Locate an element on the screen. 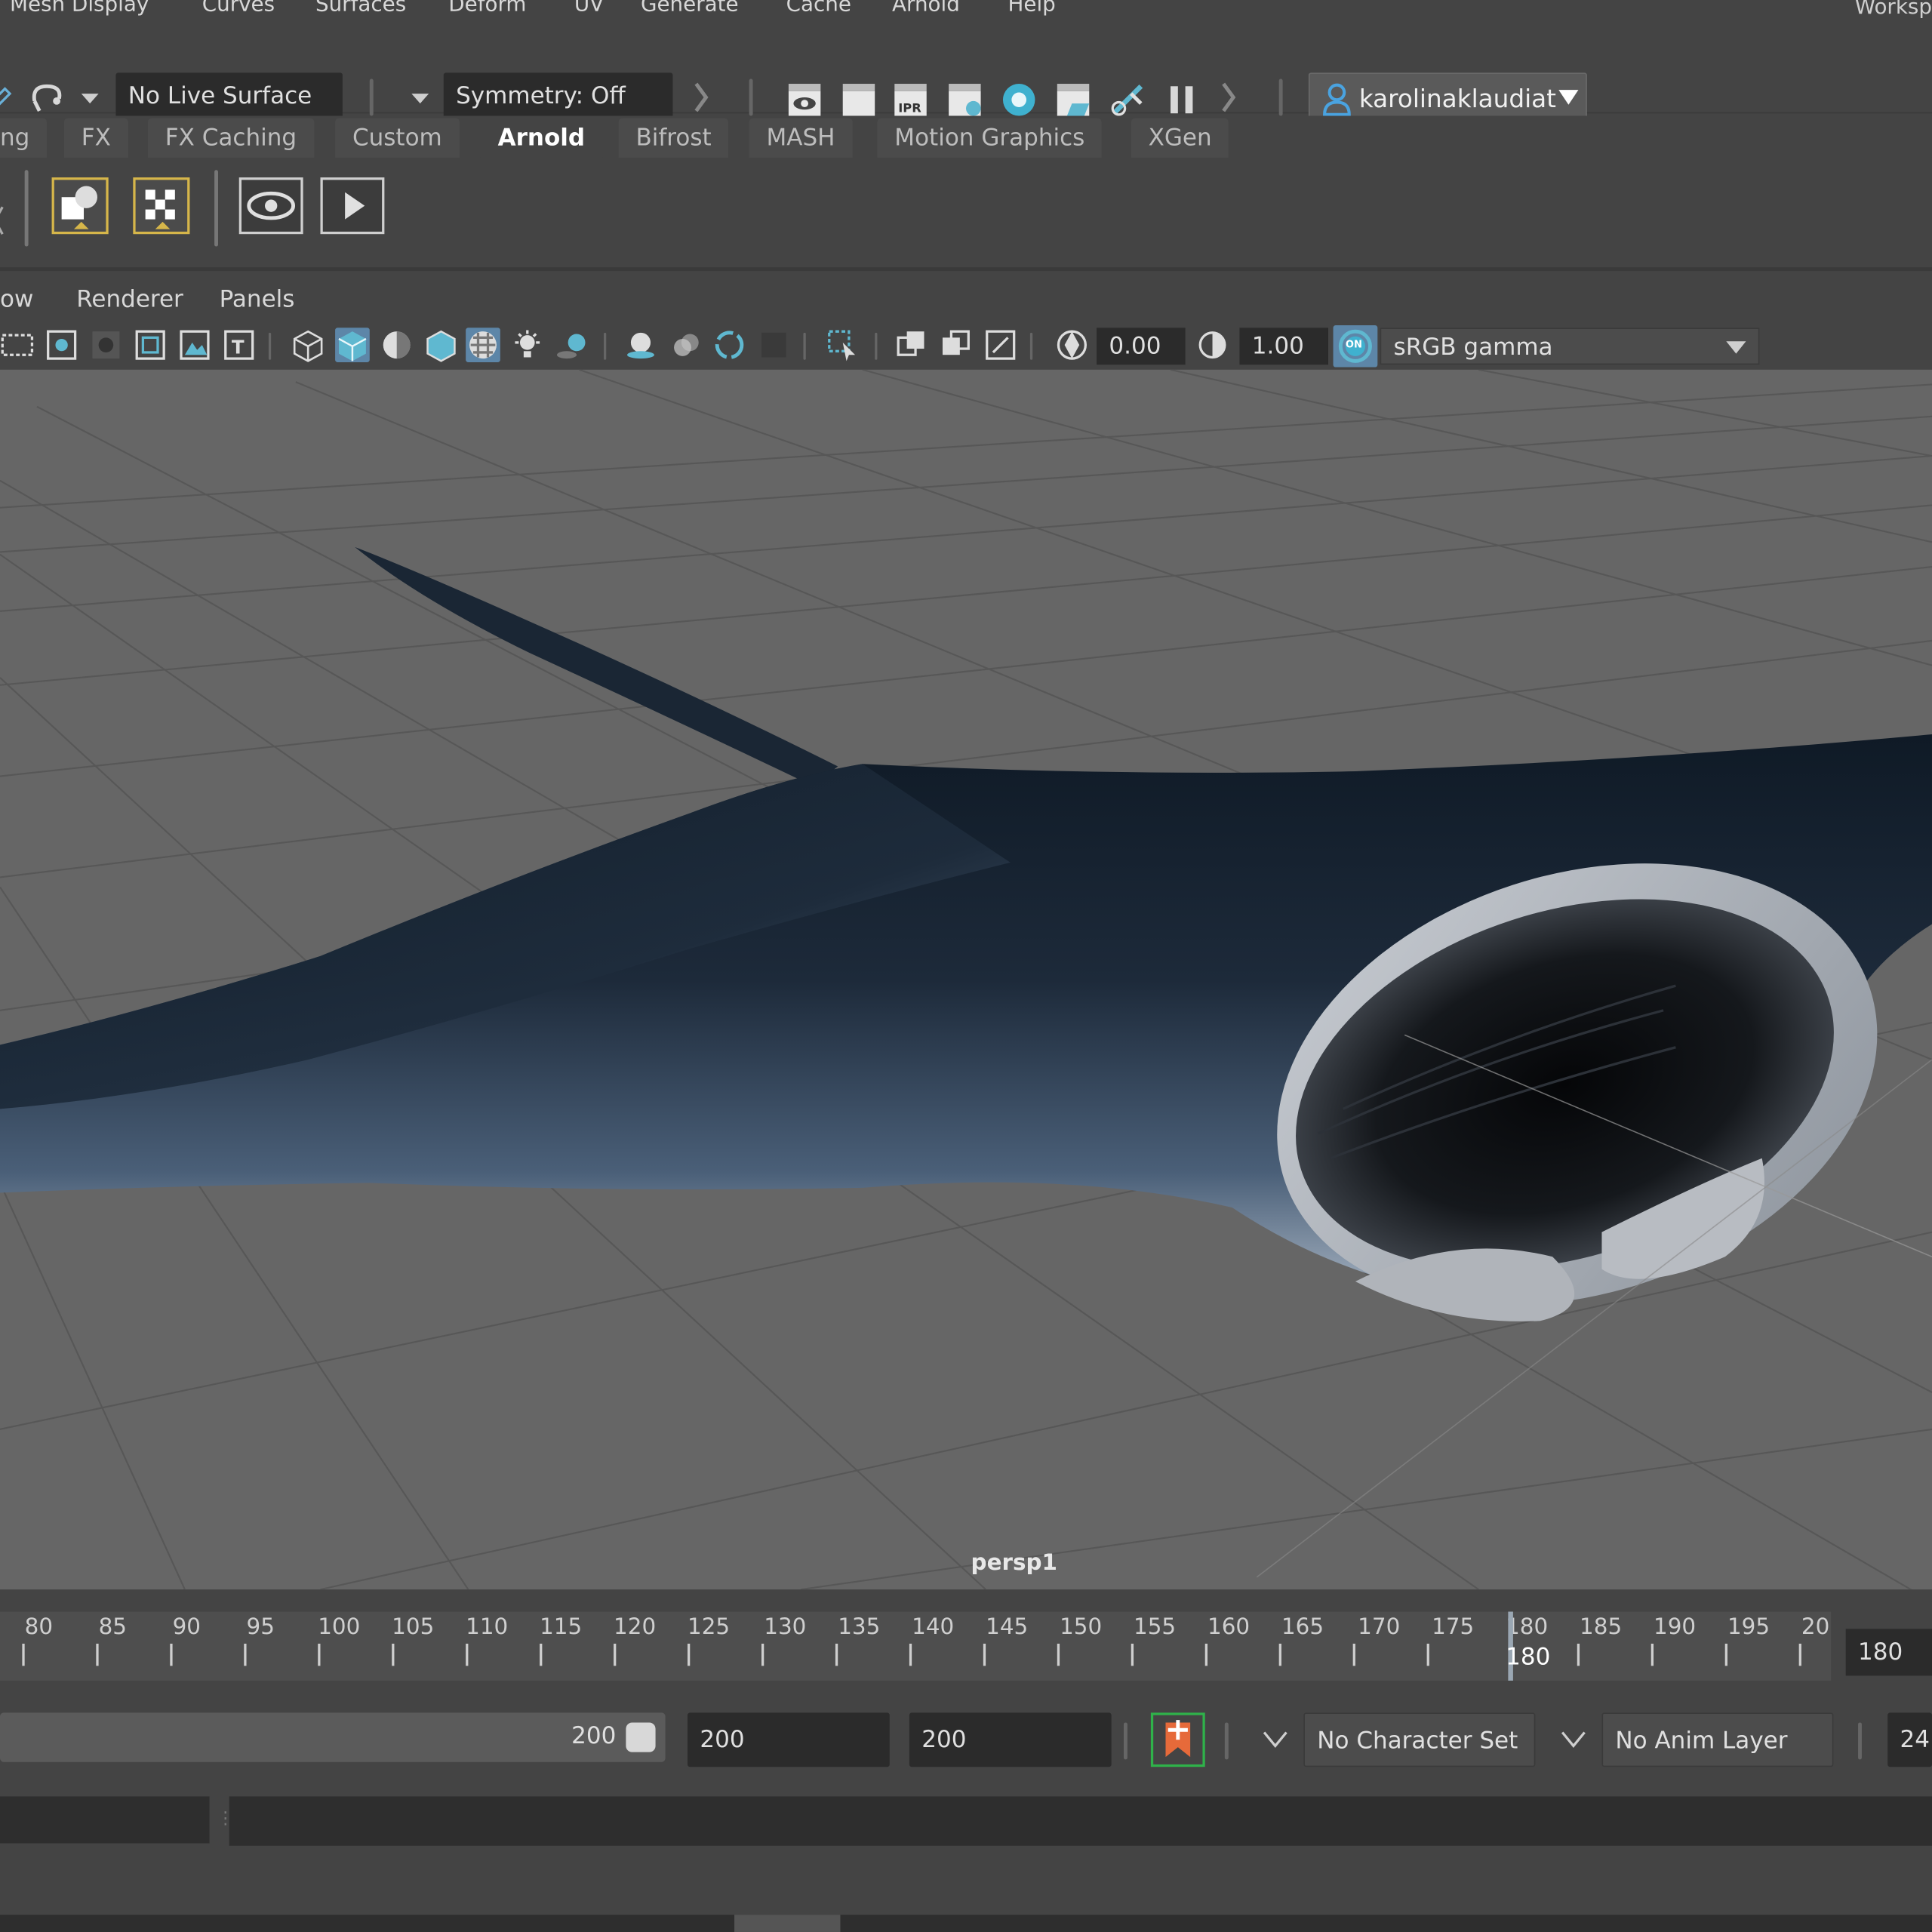 This screenshot has width=1932, height=1932. xray-joints-icon is located at coordinates (1000, 345).